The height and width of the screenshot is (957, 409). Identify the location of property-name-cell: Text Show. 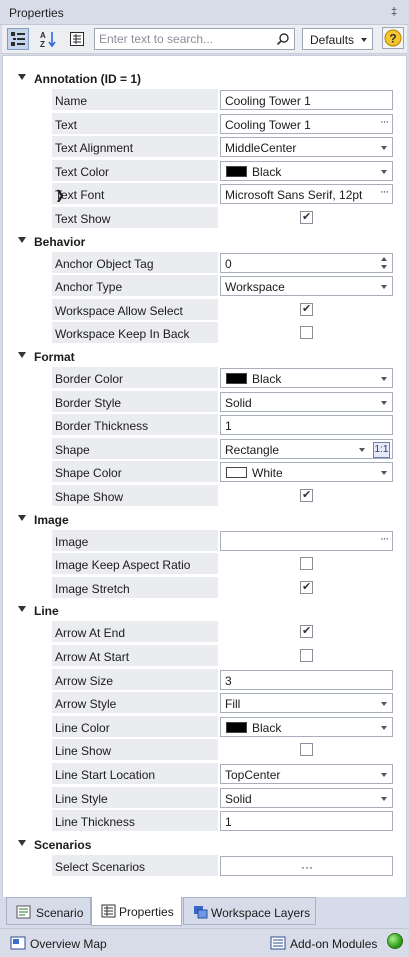
(135, 218).